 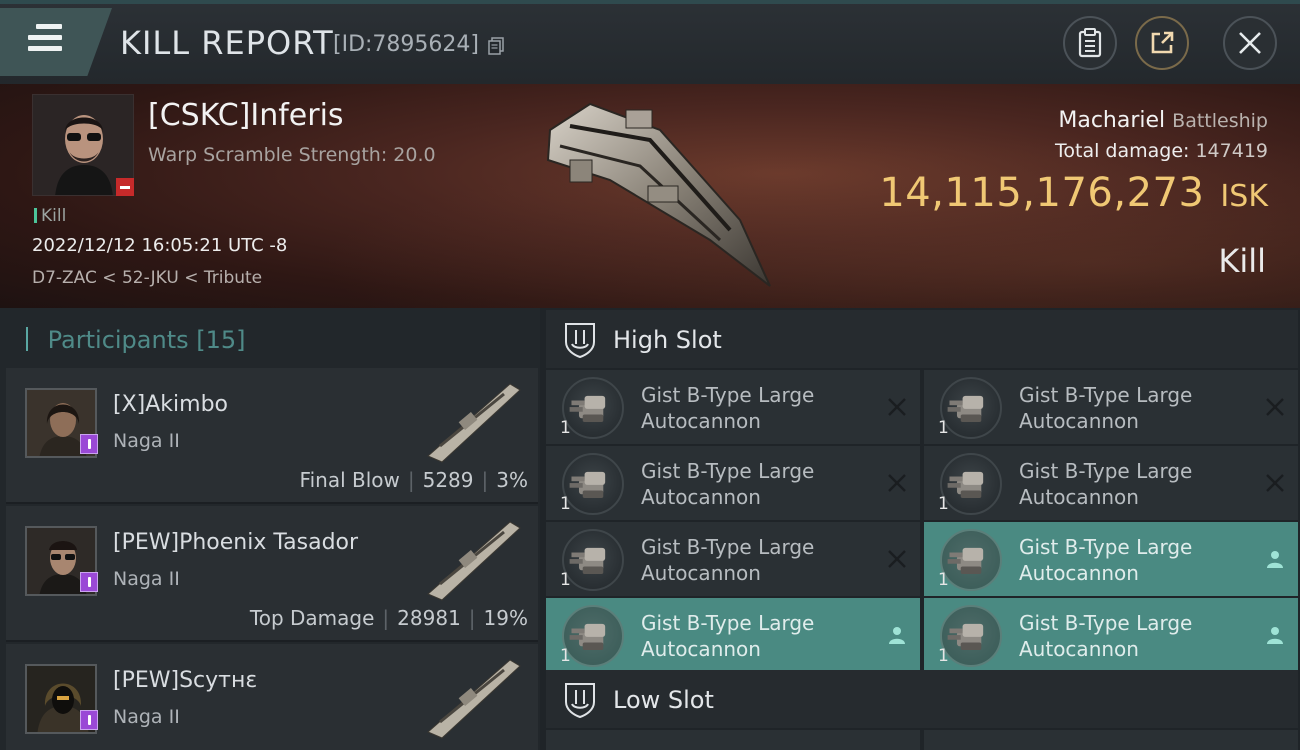 I want to click on isk-value: 14,115,176,273 ISK, so click(x=1073, y=193).